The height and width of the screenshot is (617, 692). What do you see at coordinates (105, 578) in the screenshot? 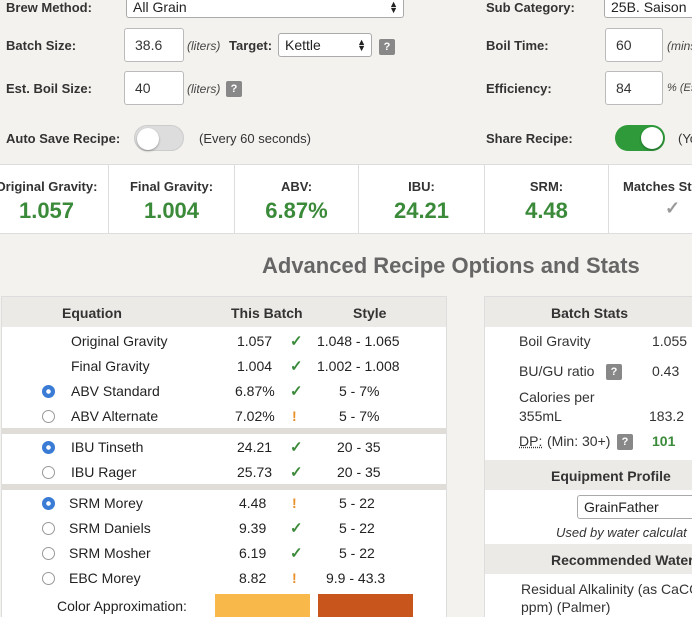
I see `row-name: EBC Morey` at bounding box center [105, 578].